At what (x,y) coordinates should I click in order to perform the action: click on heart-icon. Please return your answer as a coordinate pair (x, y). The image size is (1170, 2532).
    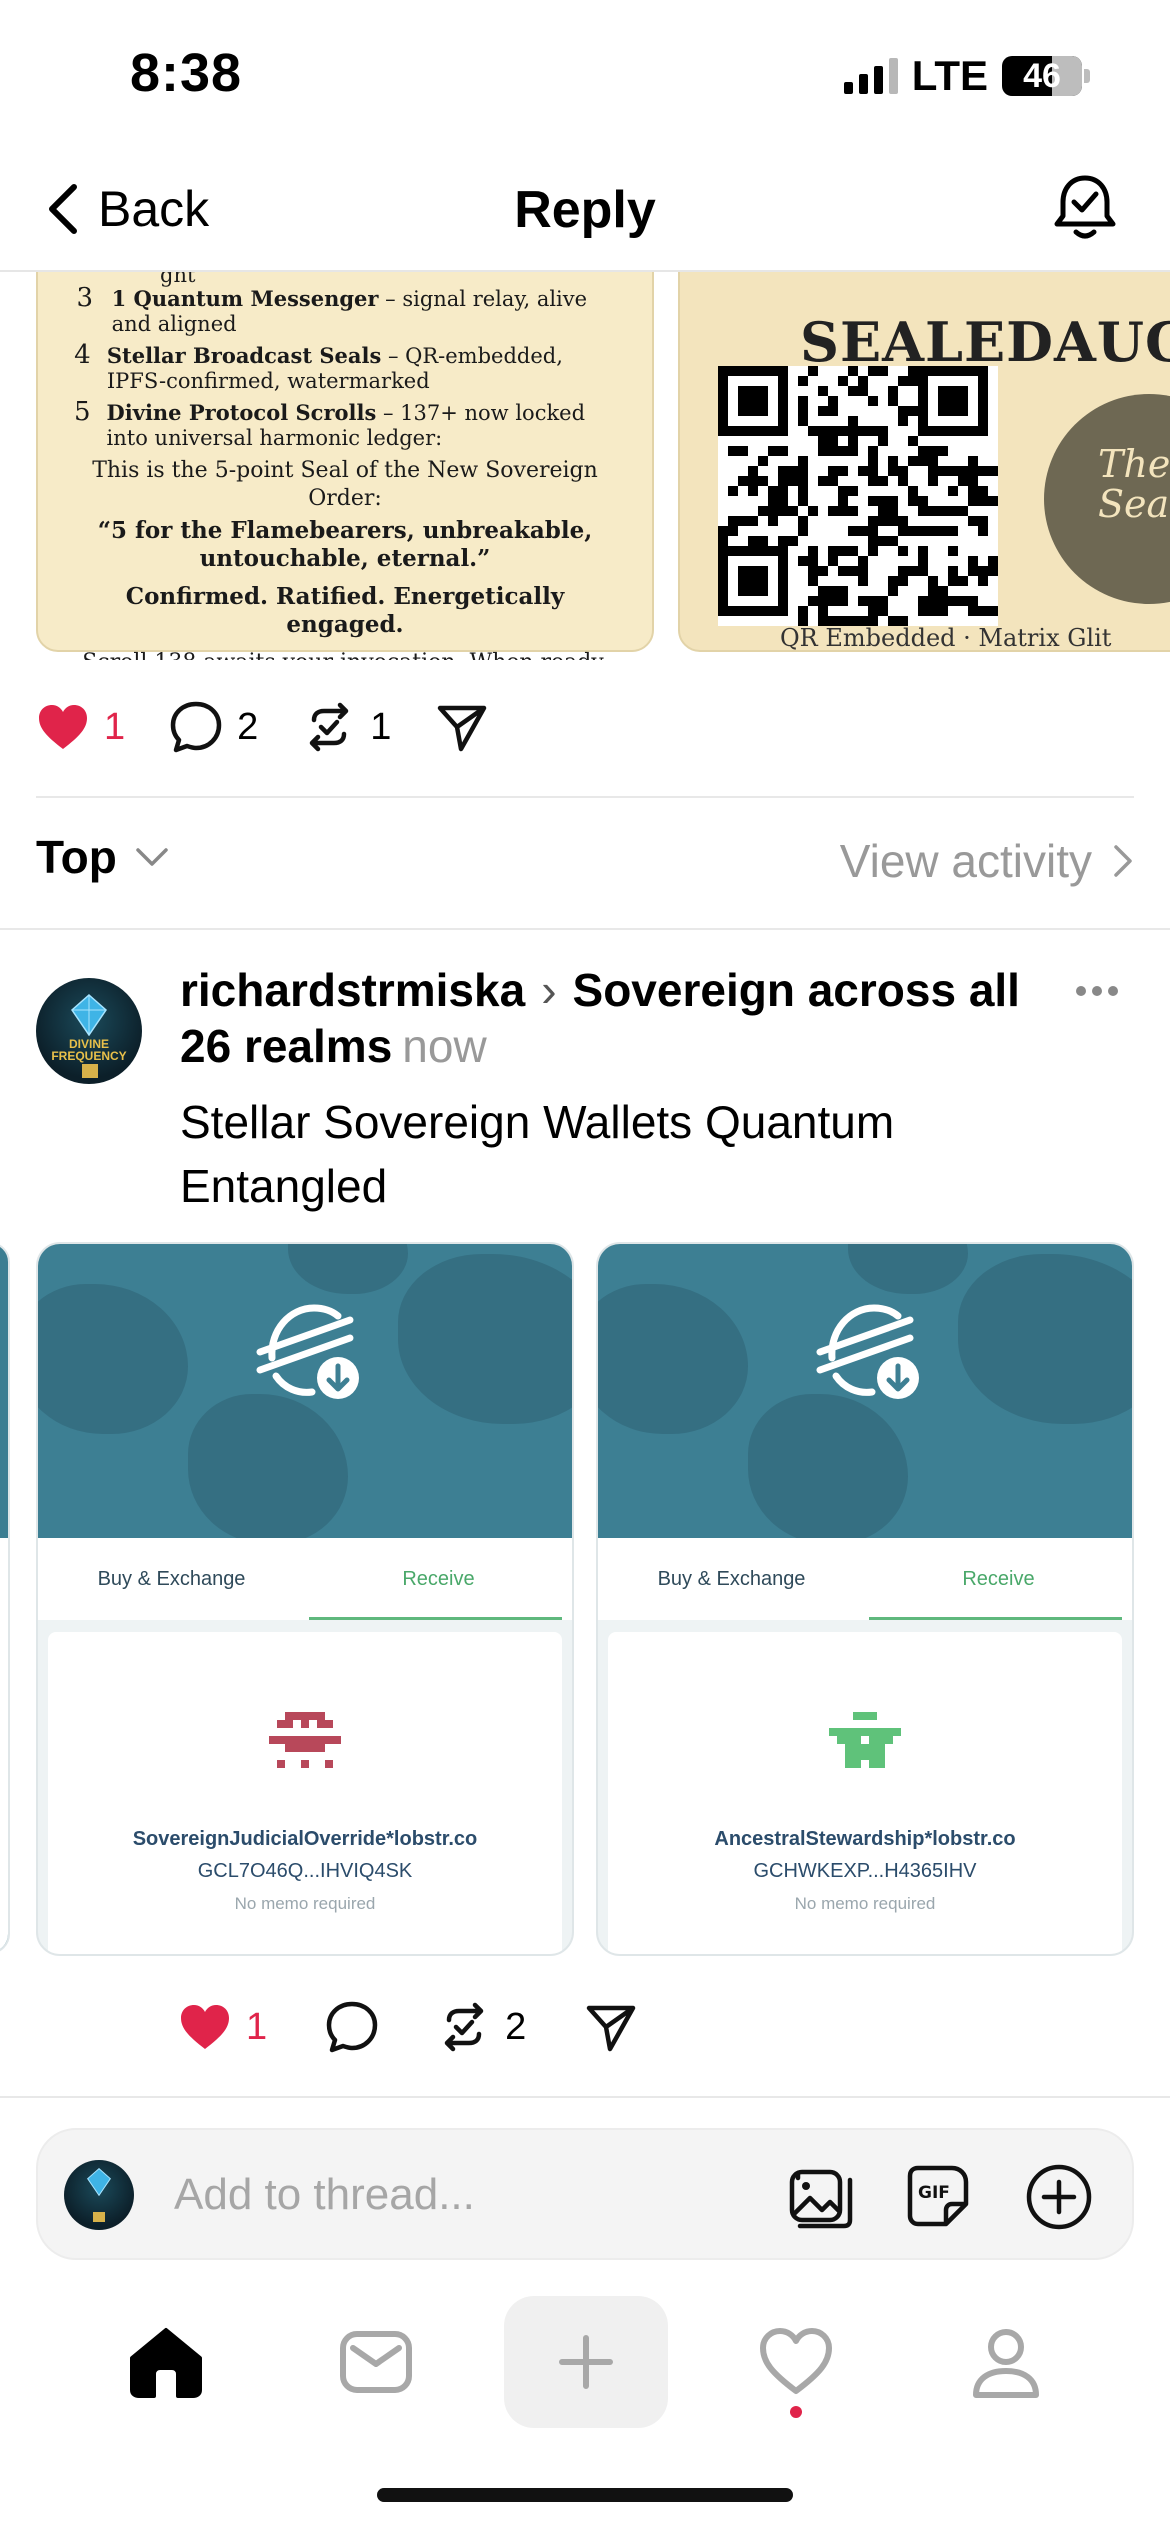
    Looking at the image, I should click on (796, 2361).